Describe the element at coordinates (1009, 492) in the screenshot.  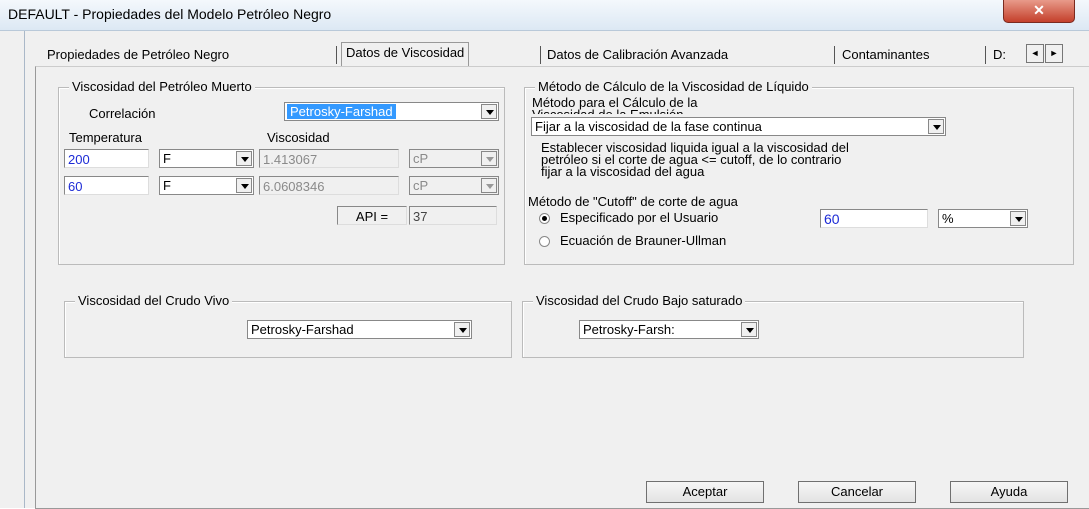
I see `help-button: Ayuda` at that location.